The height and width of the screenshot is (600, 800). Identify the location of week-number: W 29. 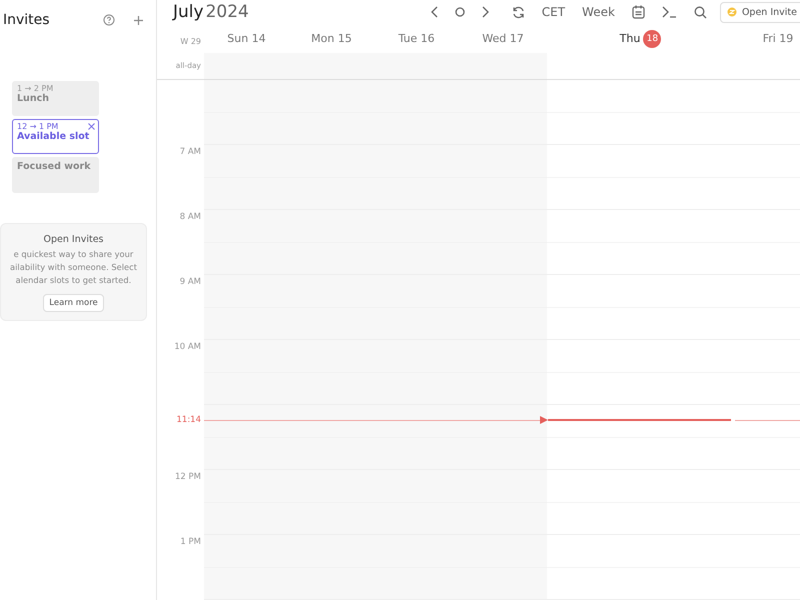
(190, 41).